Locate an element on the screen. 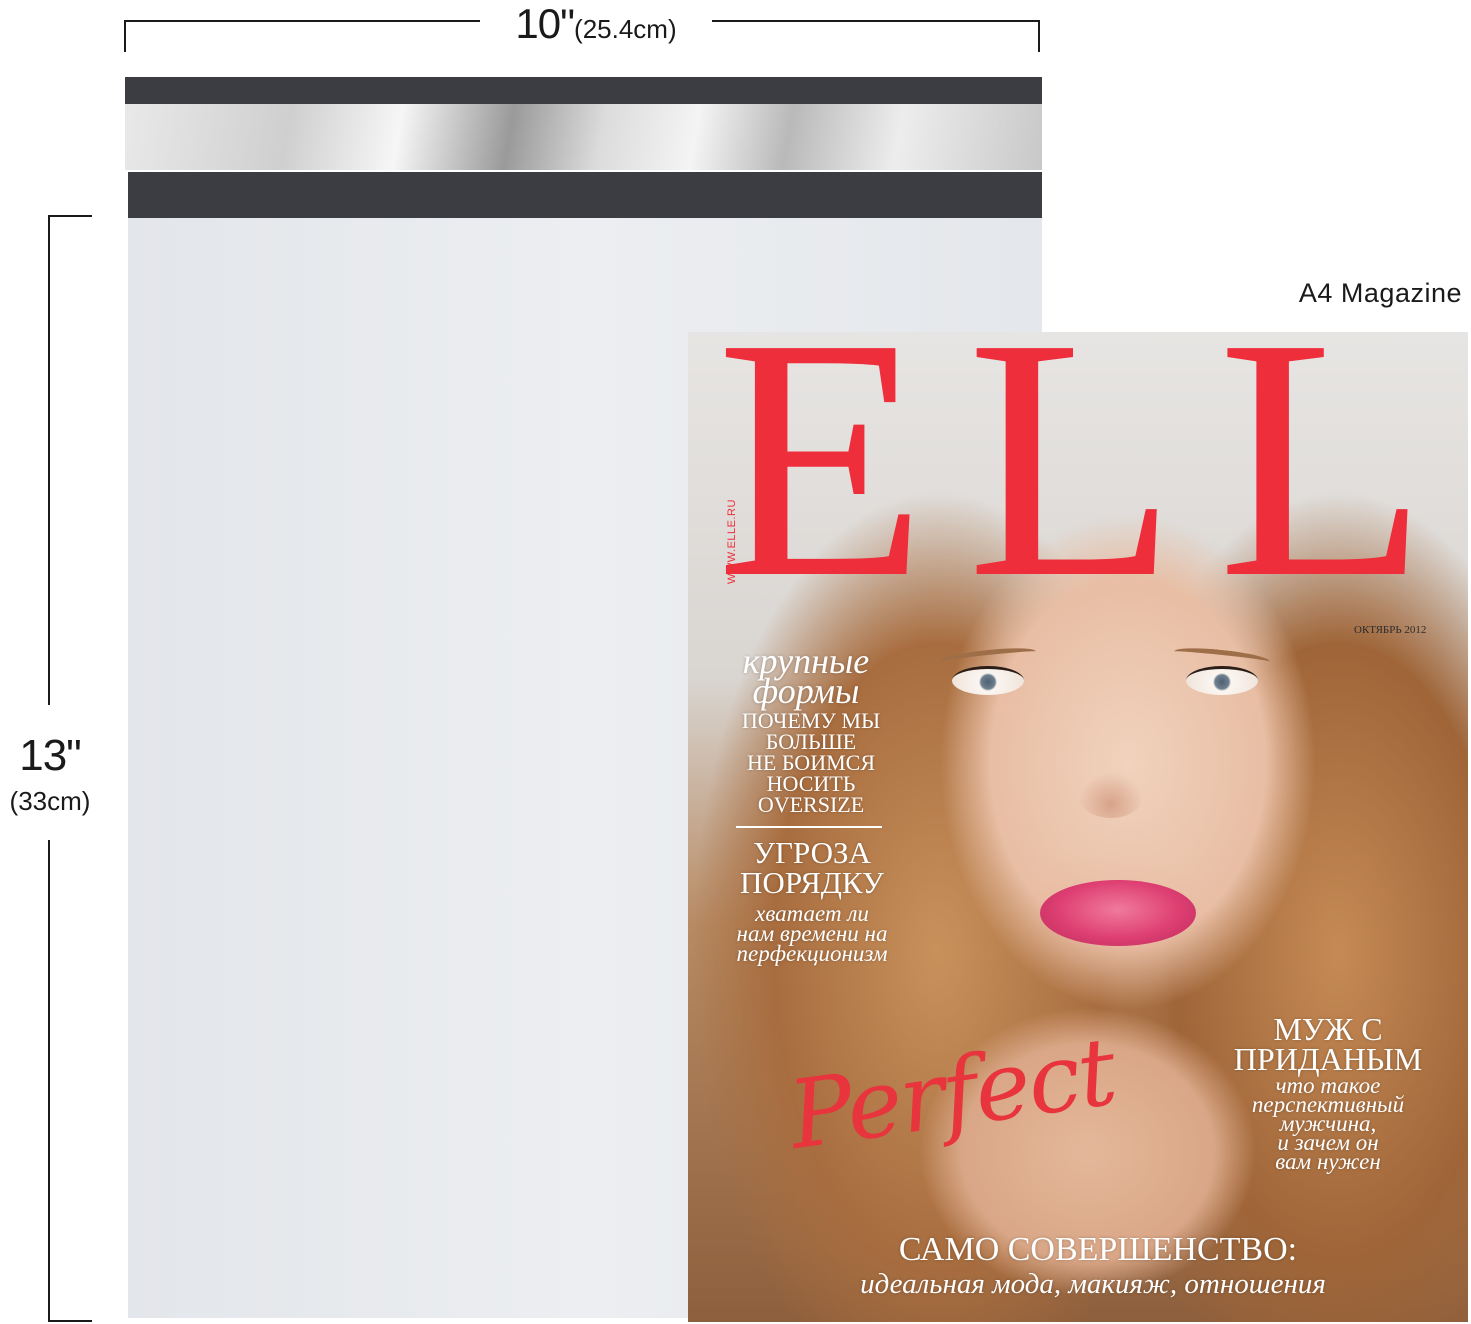  headline-1-body-4: НОСИТЬ is located at coordinates (811, 783).